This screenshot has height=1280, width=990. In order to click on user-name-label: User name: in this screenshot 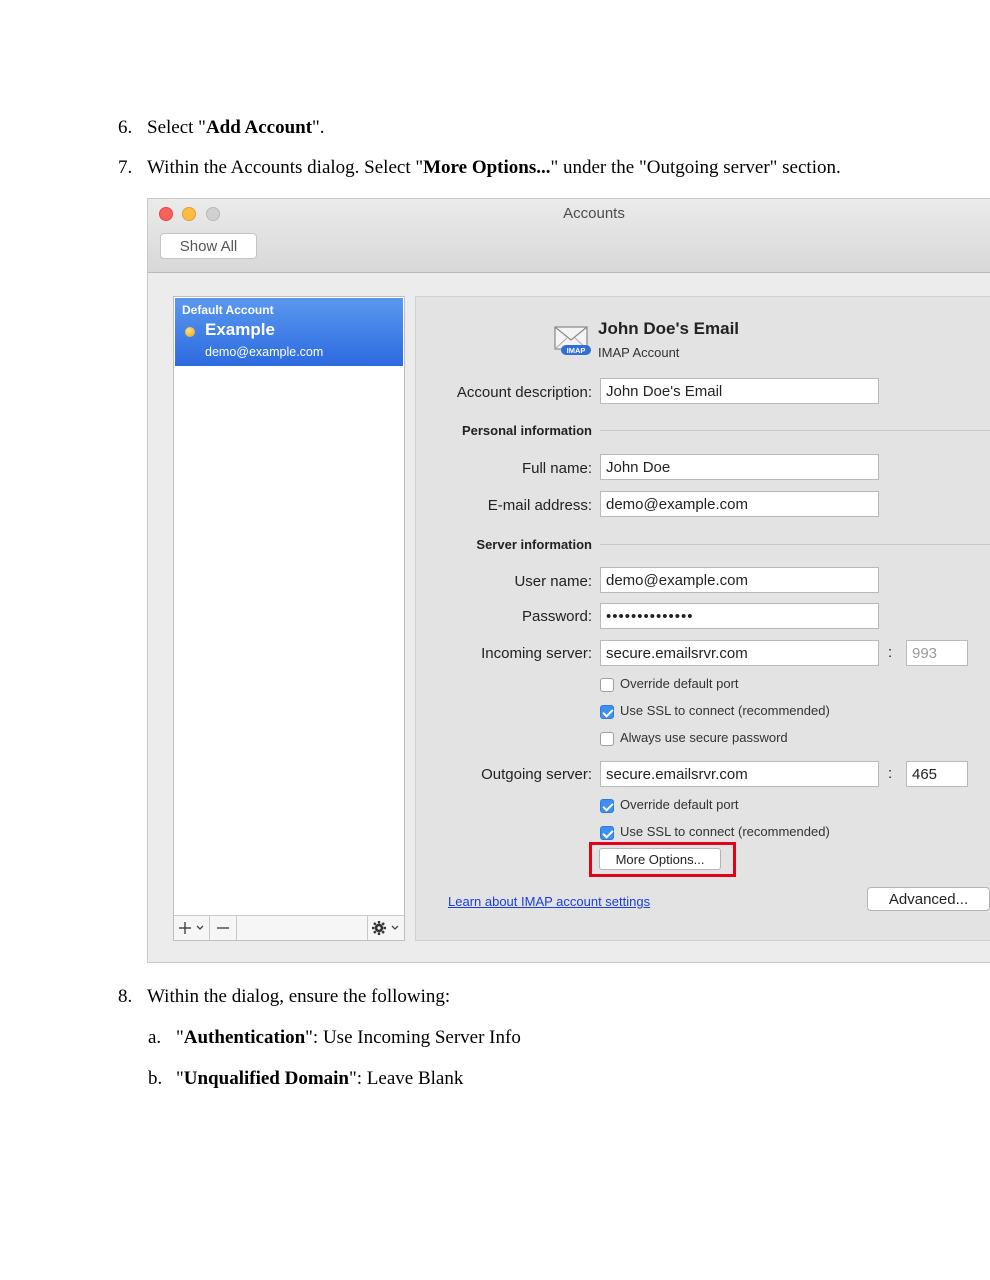, I will do `click(553, 581)`.